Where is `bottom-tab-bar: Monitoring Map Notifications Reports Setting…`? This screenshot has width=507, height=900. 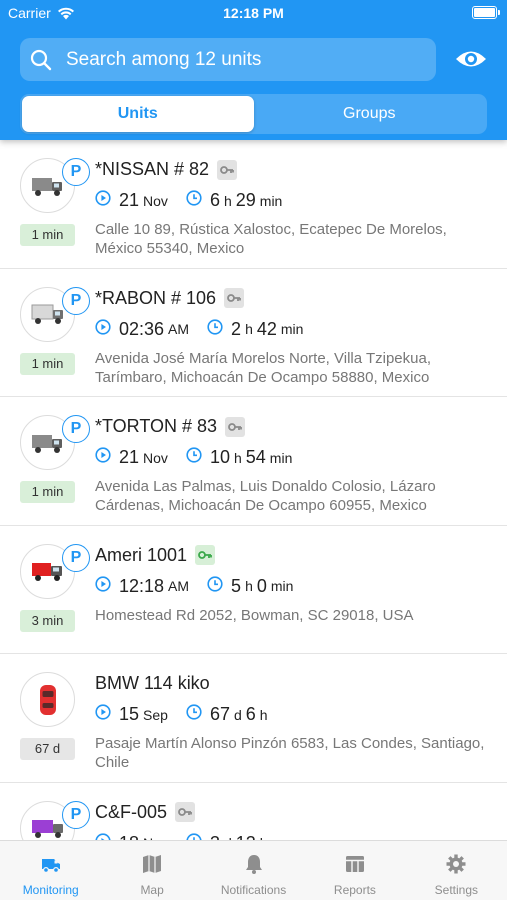 bottom-tab-bar: Monitoring Map Notifications Reports Setting… is located at coordinates (253, 870).